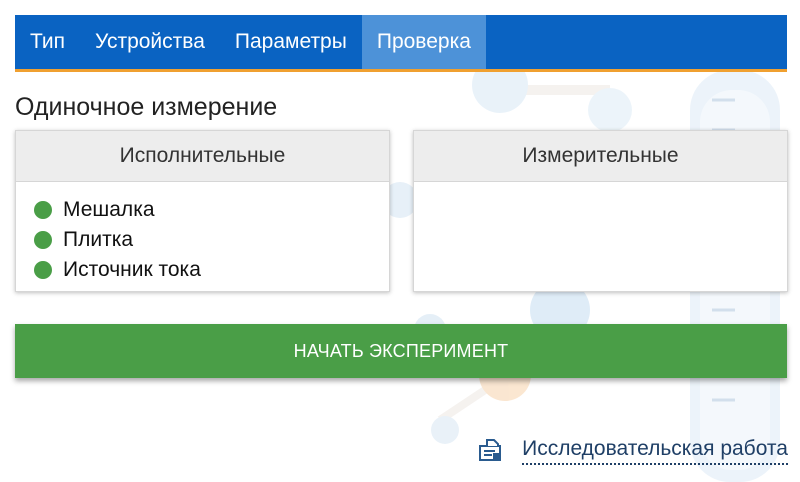 The width and height of the screenshot is (800, 482). Describe the element at coordinates (146, 107) in the screenshot. I see `page-title: Одиночное измерение` at that location.